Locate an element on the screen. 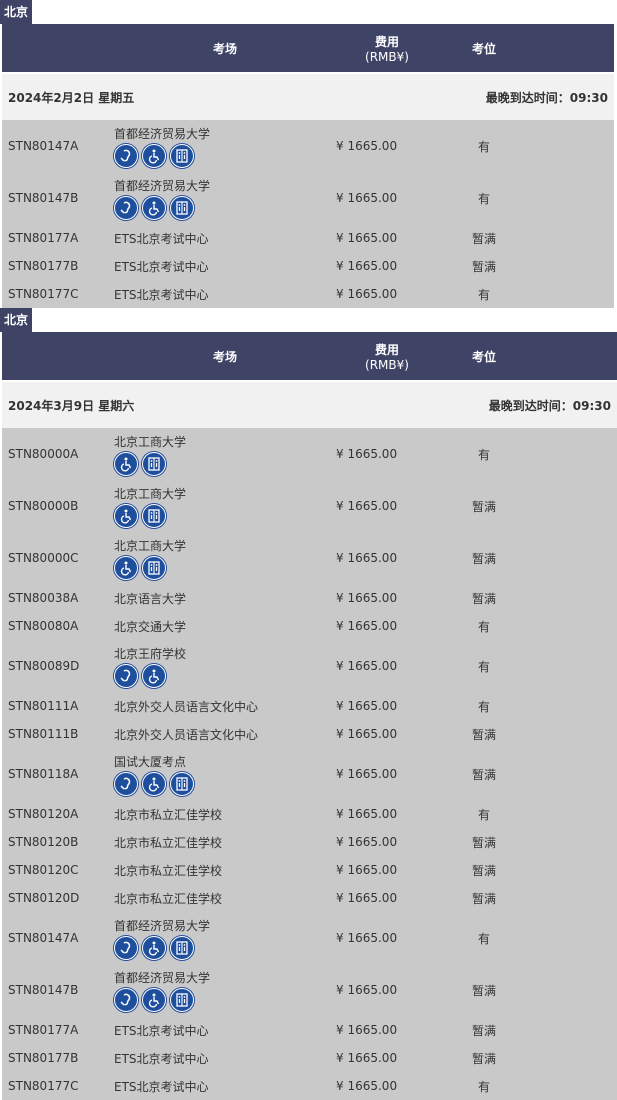 The width and height of the screenshot is (617, 1100). table-row: STN80038A 北京语言大学 ¥ 1665.00 暂满 is located at coordinates (309, 598).